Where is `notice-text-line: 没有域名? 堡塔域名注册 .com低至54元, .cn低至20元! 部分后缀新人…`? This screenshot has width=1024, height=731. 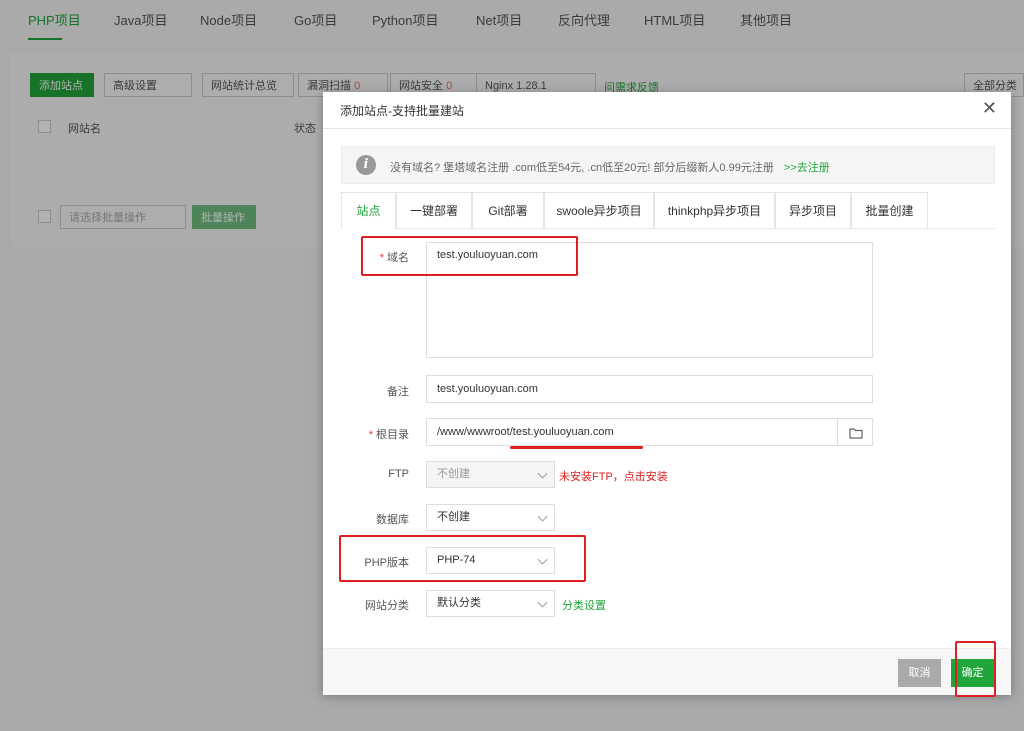 notice-text-line: 没有域名? 堡塔域名注册 .com低至54元, .cn低至20元! 部分后缀新人… is located at coordinates (610, 167).